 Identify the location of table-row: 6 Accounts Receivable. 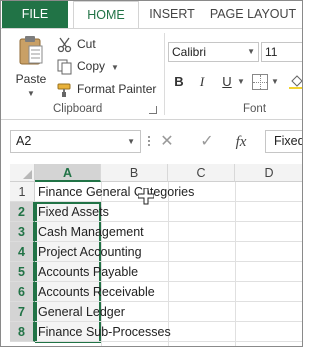
(156, 292).